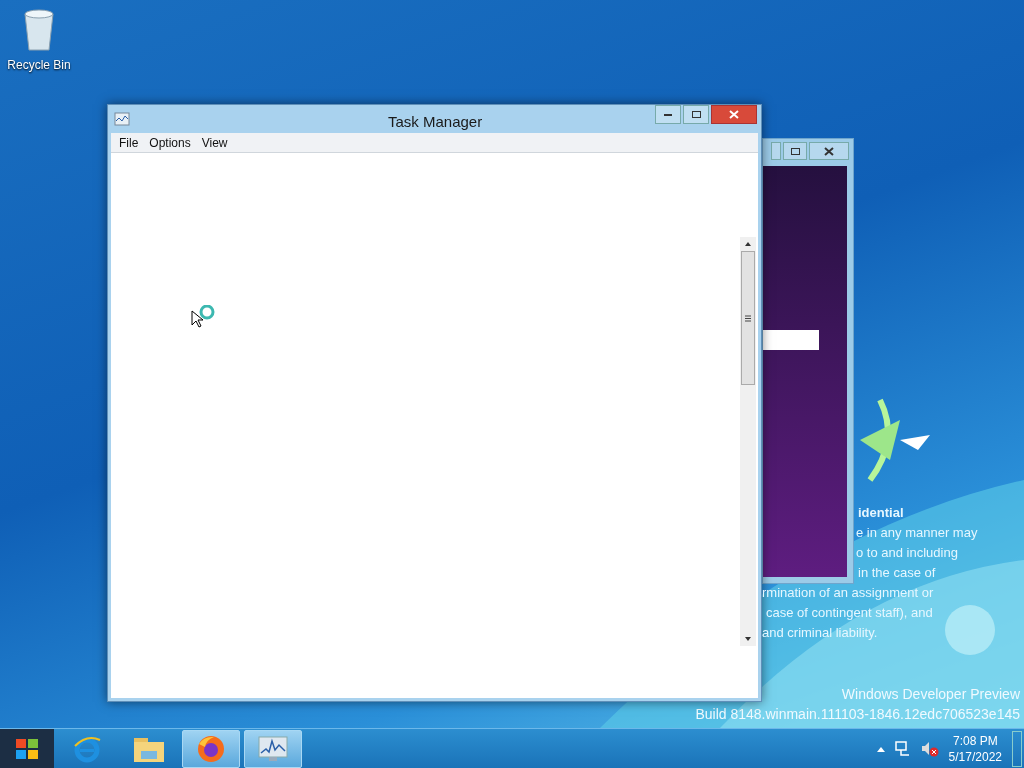 The width and height of the screenshot is (1024, 768). I want to click on app-icon, so click(122, 119).